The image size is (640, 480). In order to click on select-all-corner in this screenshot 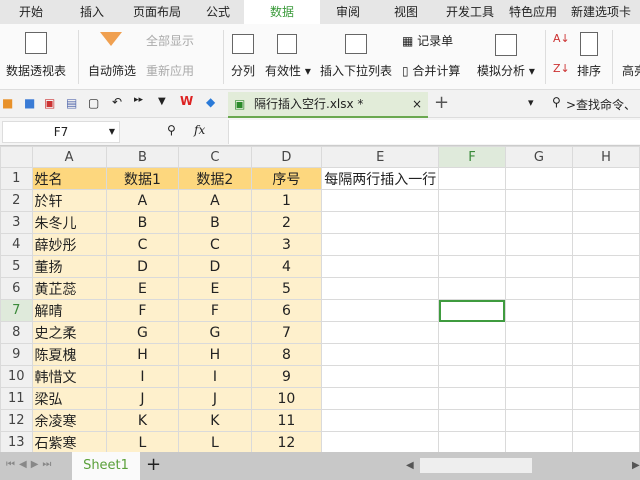, I will do `click(16, 157)`.